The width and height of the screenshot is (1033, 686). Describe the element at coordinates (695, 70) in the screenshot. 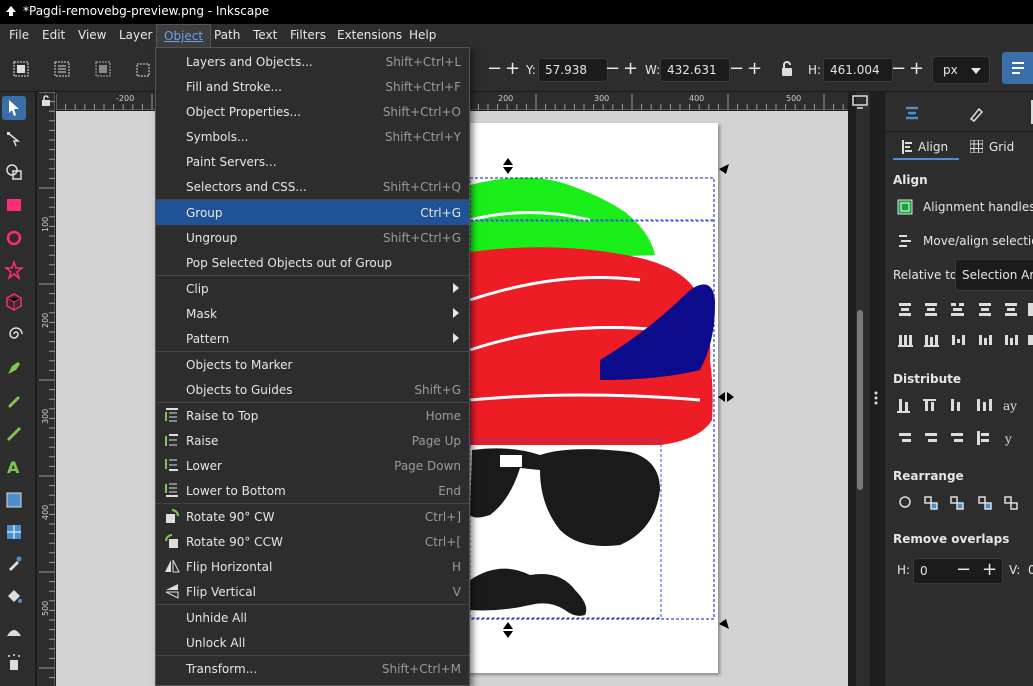

I see `width-field: 432.631` at that location.